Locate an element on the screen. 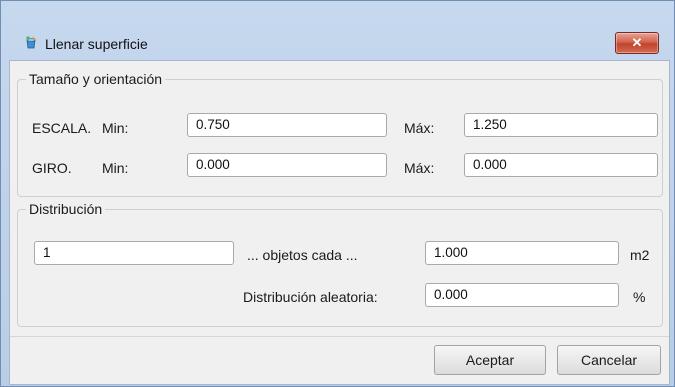 The width and height of the screenshot is (675, 387). random-distribution-label: Distribución aleatoria: is located at coordinates (310, 297).